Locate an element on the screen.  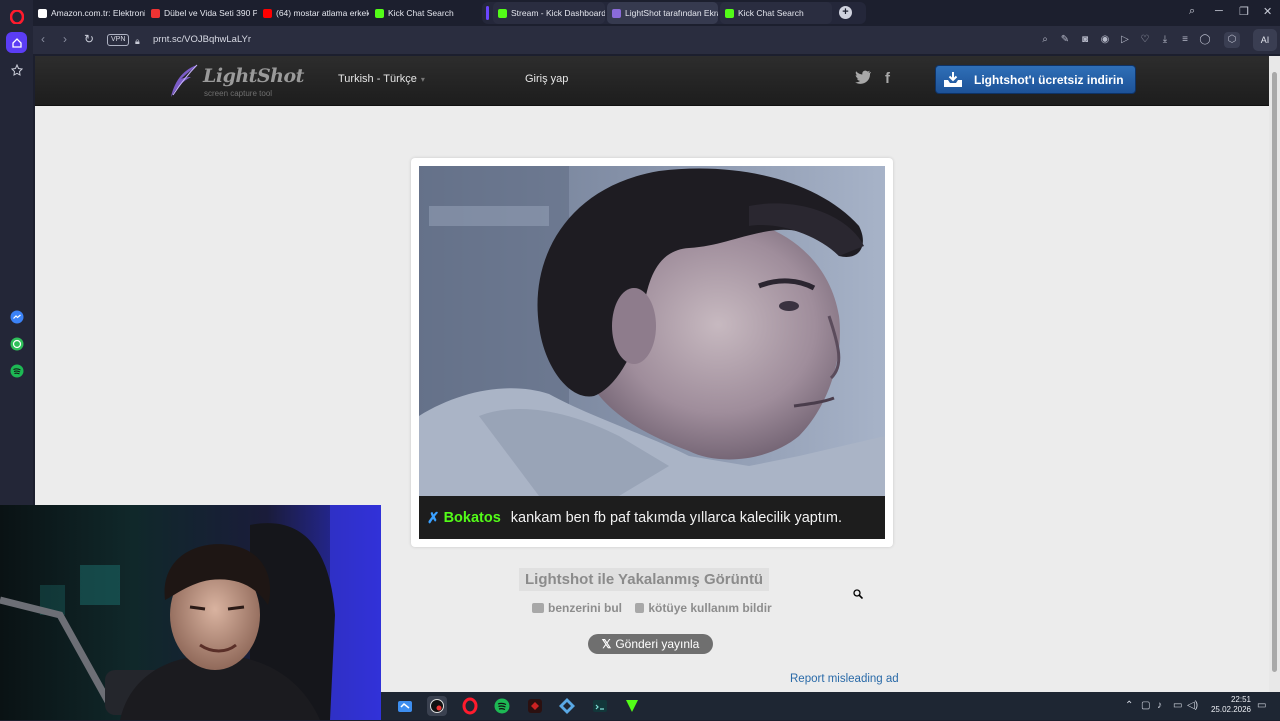
tweet-button: 𝕏 Gönderi yayınla is located at coordinates (650, 644).